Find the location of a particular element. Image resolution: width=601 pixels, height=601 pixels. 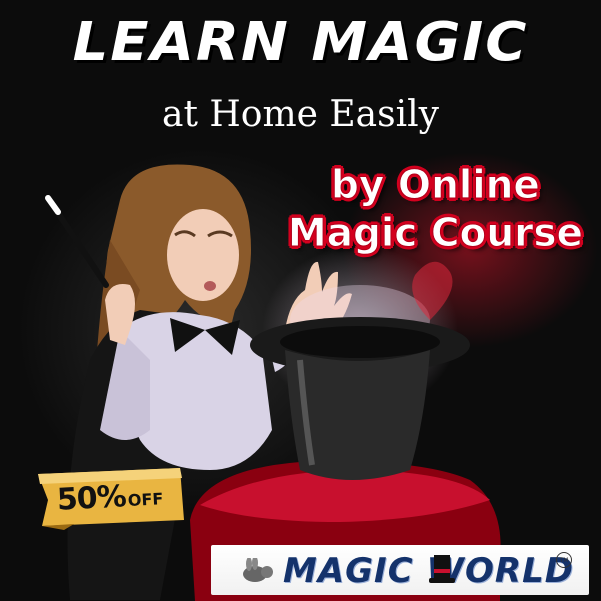

brand-bar: MAGIC WORLD is located at coordinates (400, 570).